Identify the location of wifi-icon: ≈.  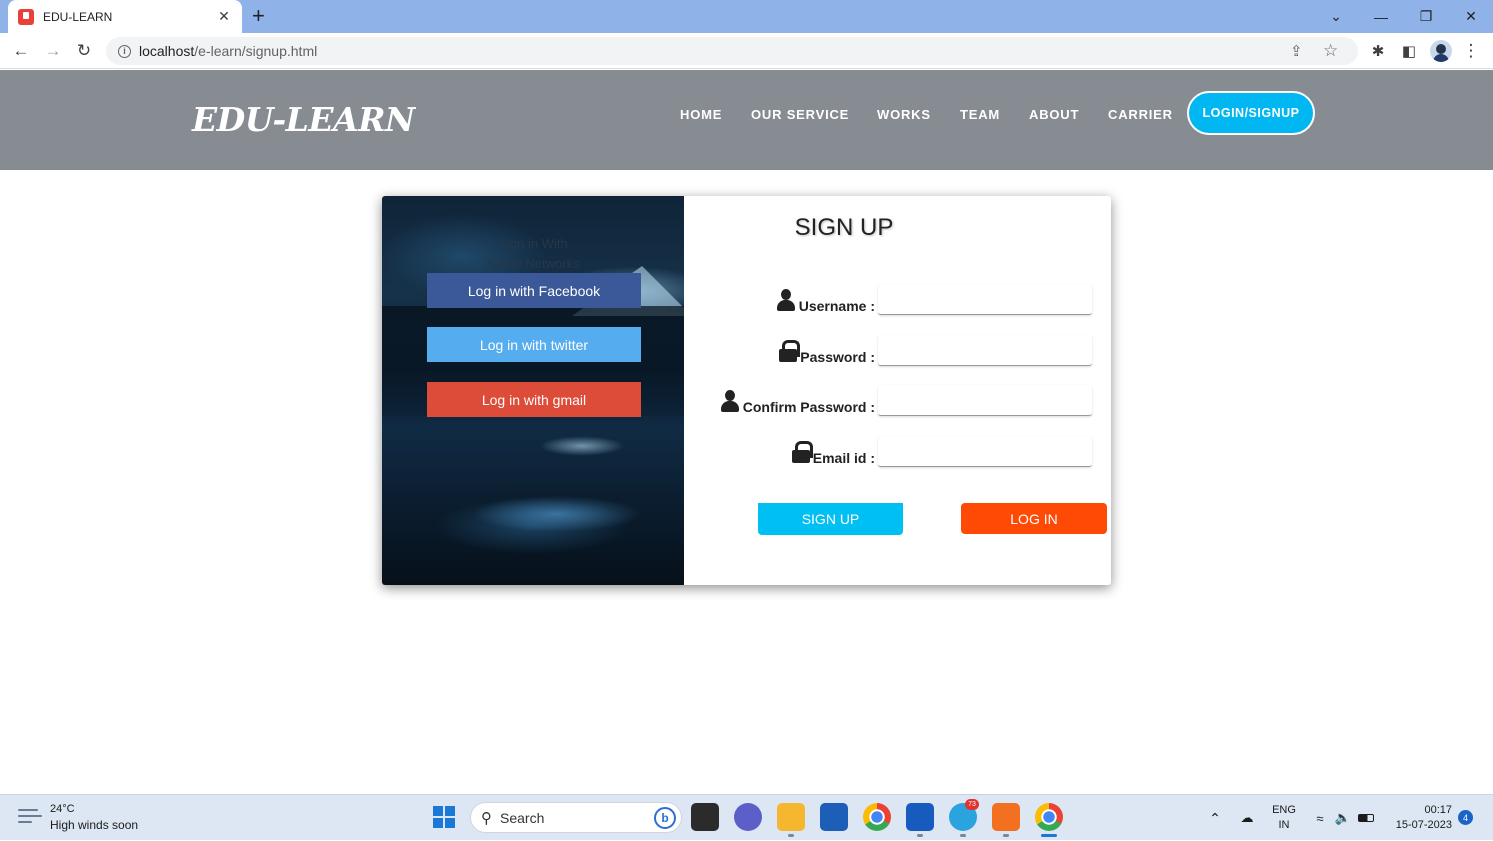
(1320, 818).